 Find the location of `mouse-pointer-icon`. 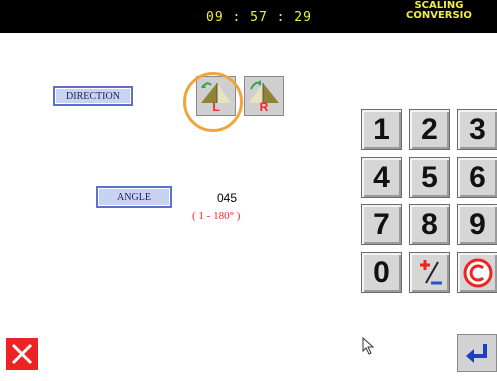

mouse-pointer-icon is located at coordinates (368, 346).